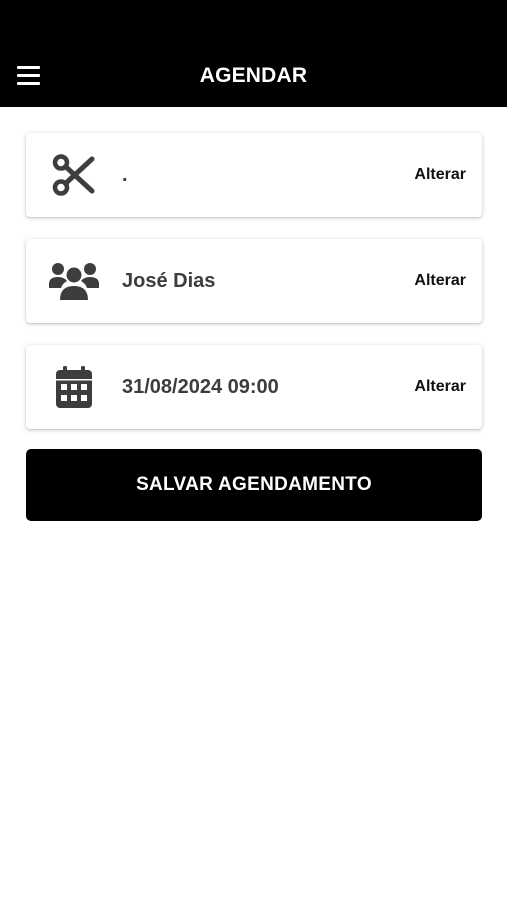 The image size is (507, 900). What do you see at coordinates (200, 387) in the screenshot?
I see `datetime-value: 31/08/2024 09:00` at bounding box center [200, 387].